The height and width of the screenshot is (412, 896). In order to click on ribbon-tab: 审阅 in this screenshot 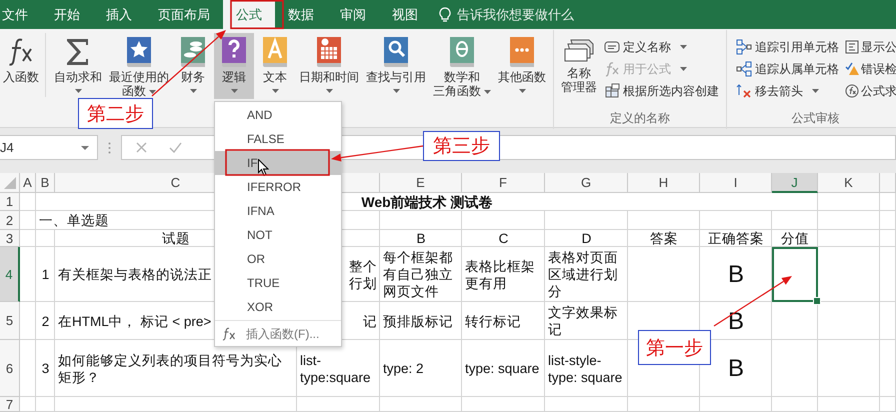, I will do `click(353, 14)`.